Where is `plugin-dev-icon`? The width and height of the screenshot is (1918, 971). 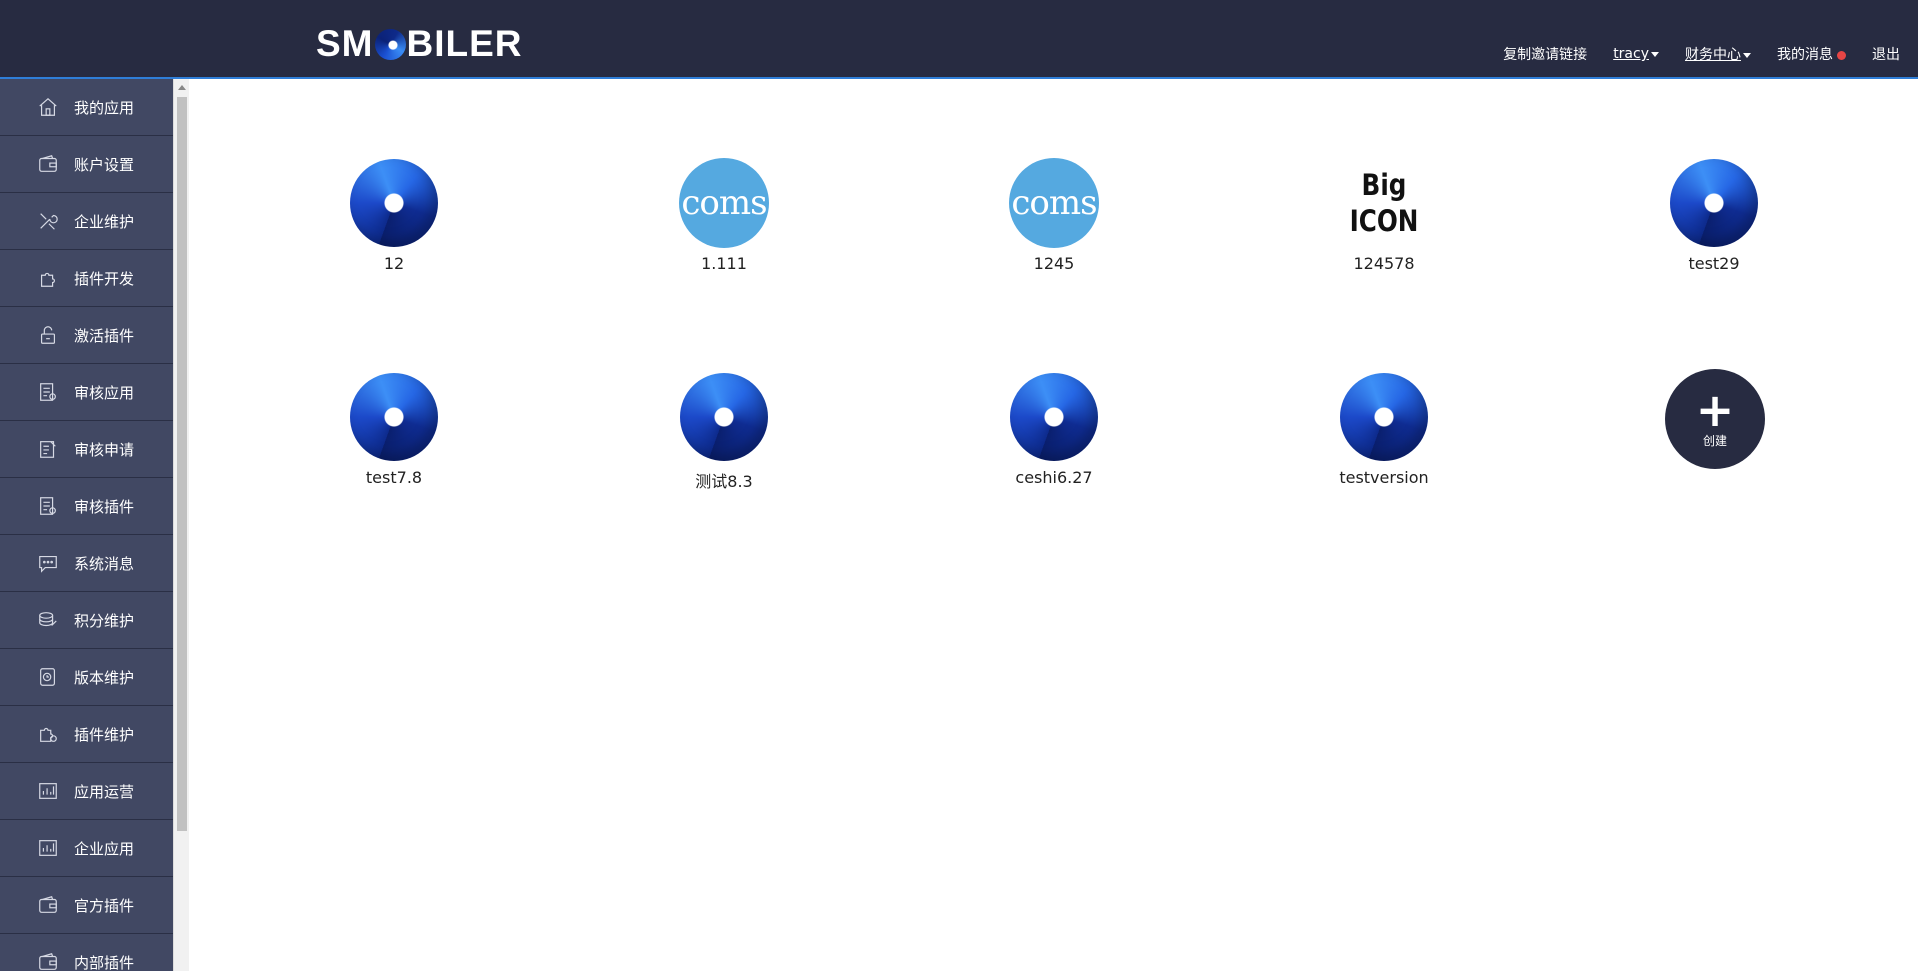
plugin-dev-icon is located at coordinates (48, 278).